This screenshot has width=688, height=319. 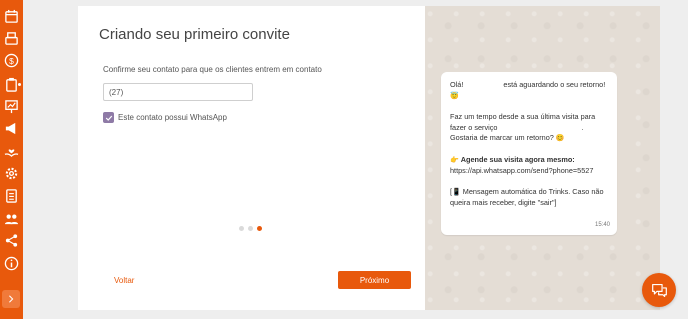 I want to click on sidebar-expand-button, so click(x=11, y=299).